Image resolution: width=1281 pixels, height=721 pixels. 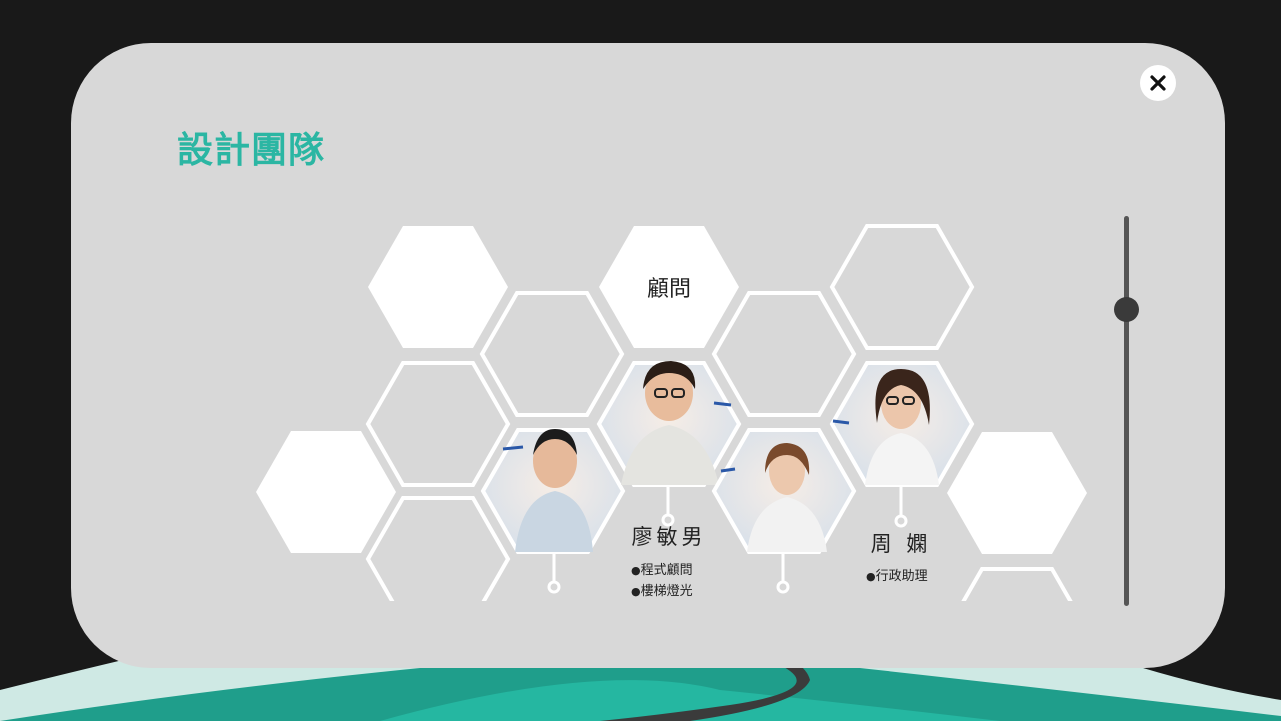 What do you see at coordinates (669, 537) in the screenshot?
I see `member-name: 廖敏男` at bounding box center [669, 537].